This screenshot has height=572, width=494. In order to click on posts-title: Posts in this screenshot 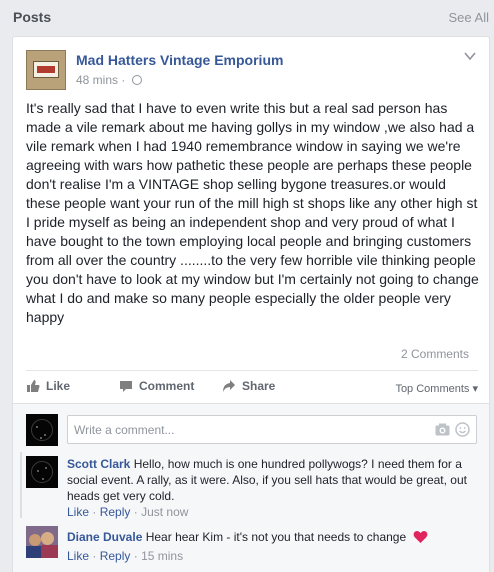, I will do `click(32, 17)`.